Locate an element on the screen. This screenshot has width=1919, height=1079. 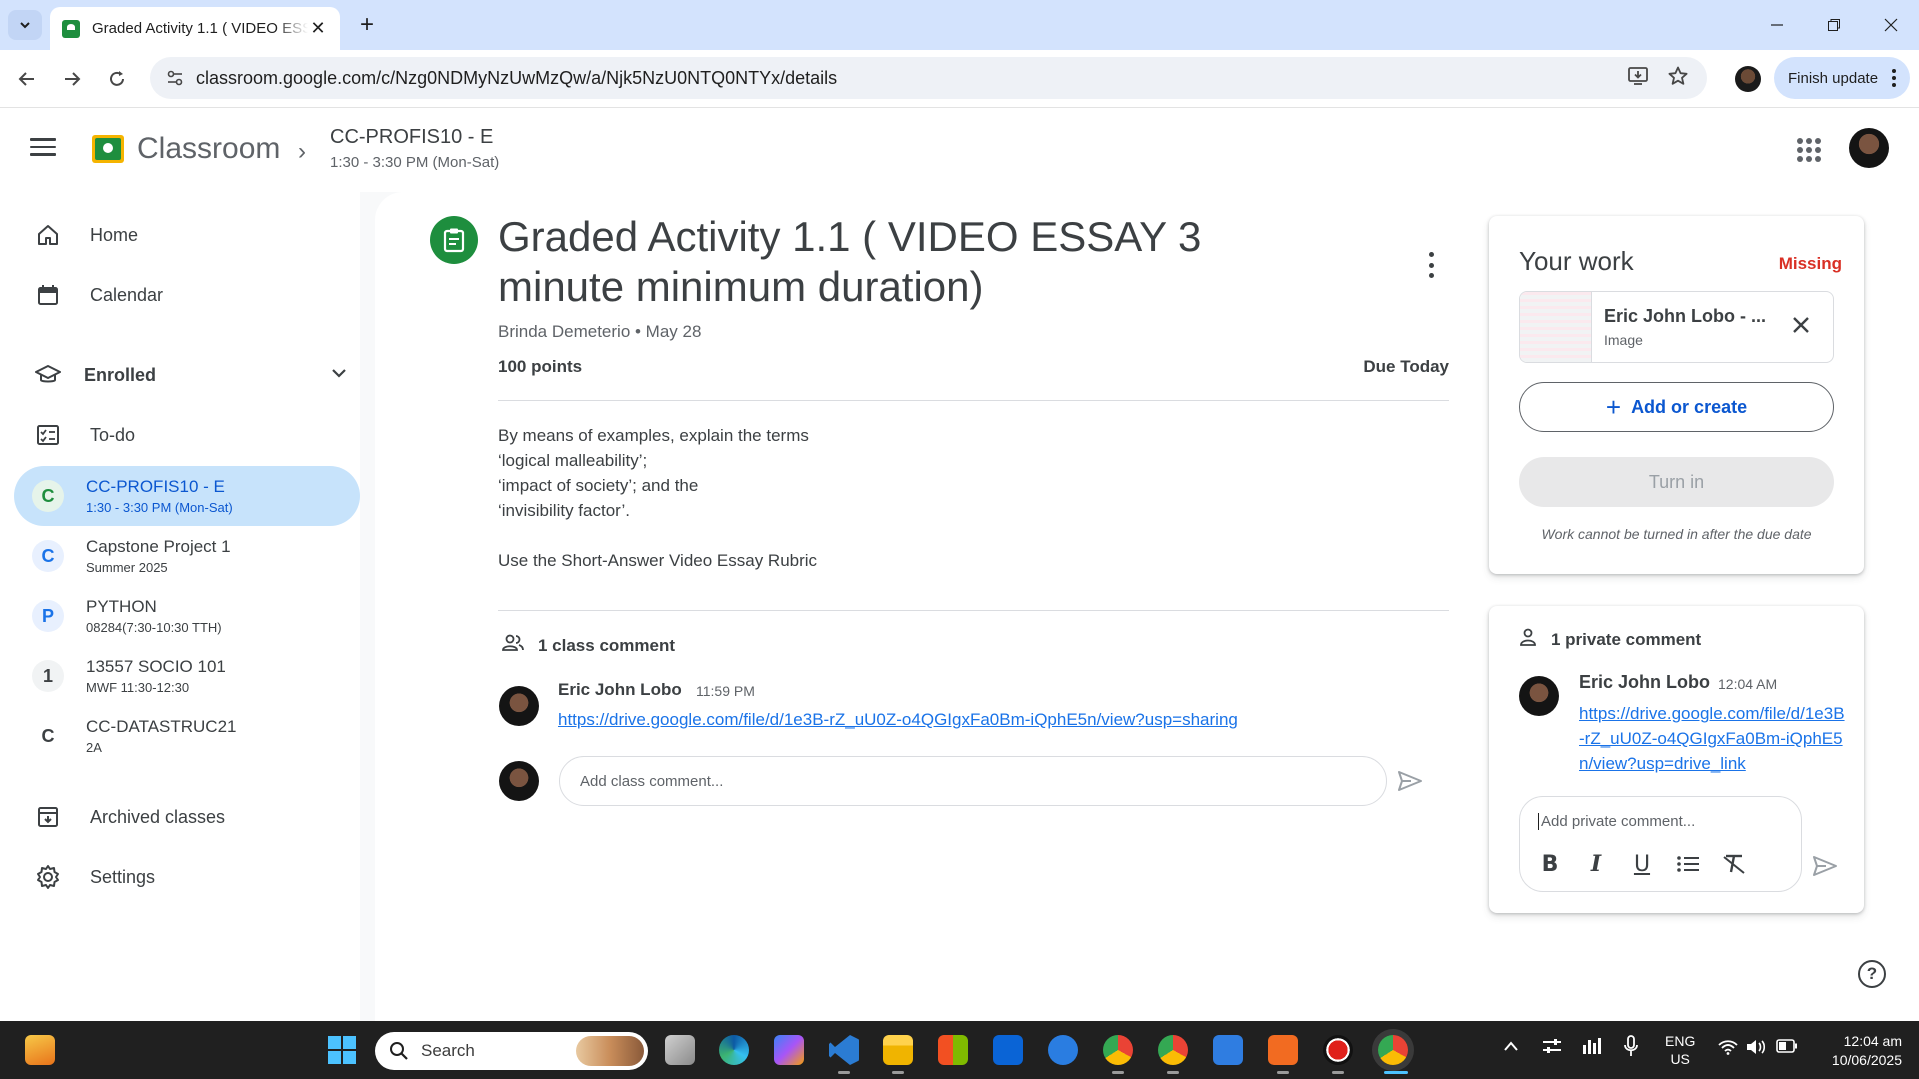
account-avatar is located at coordinates (1869, 148).